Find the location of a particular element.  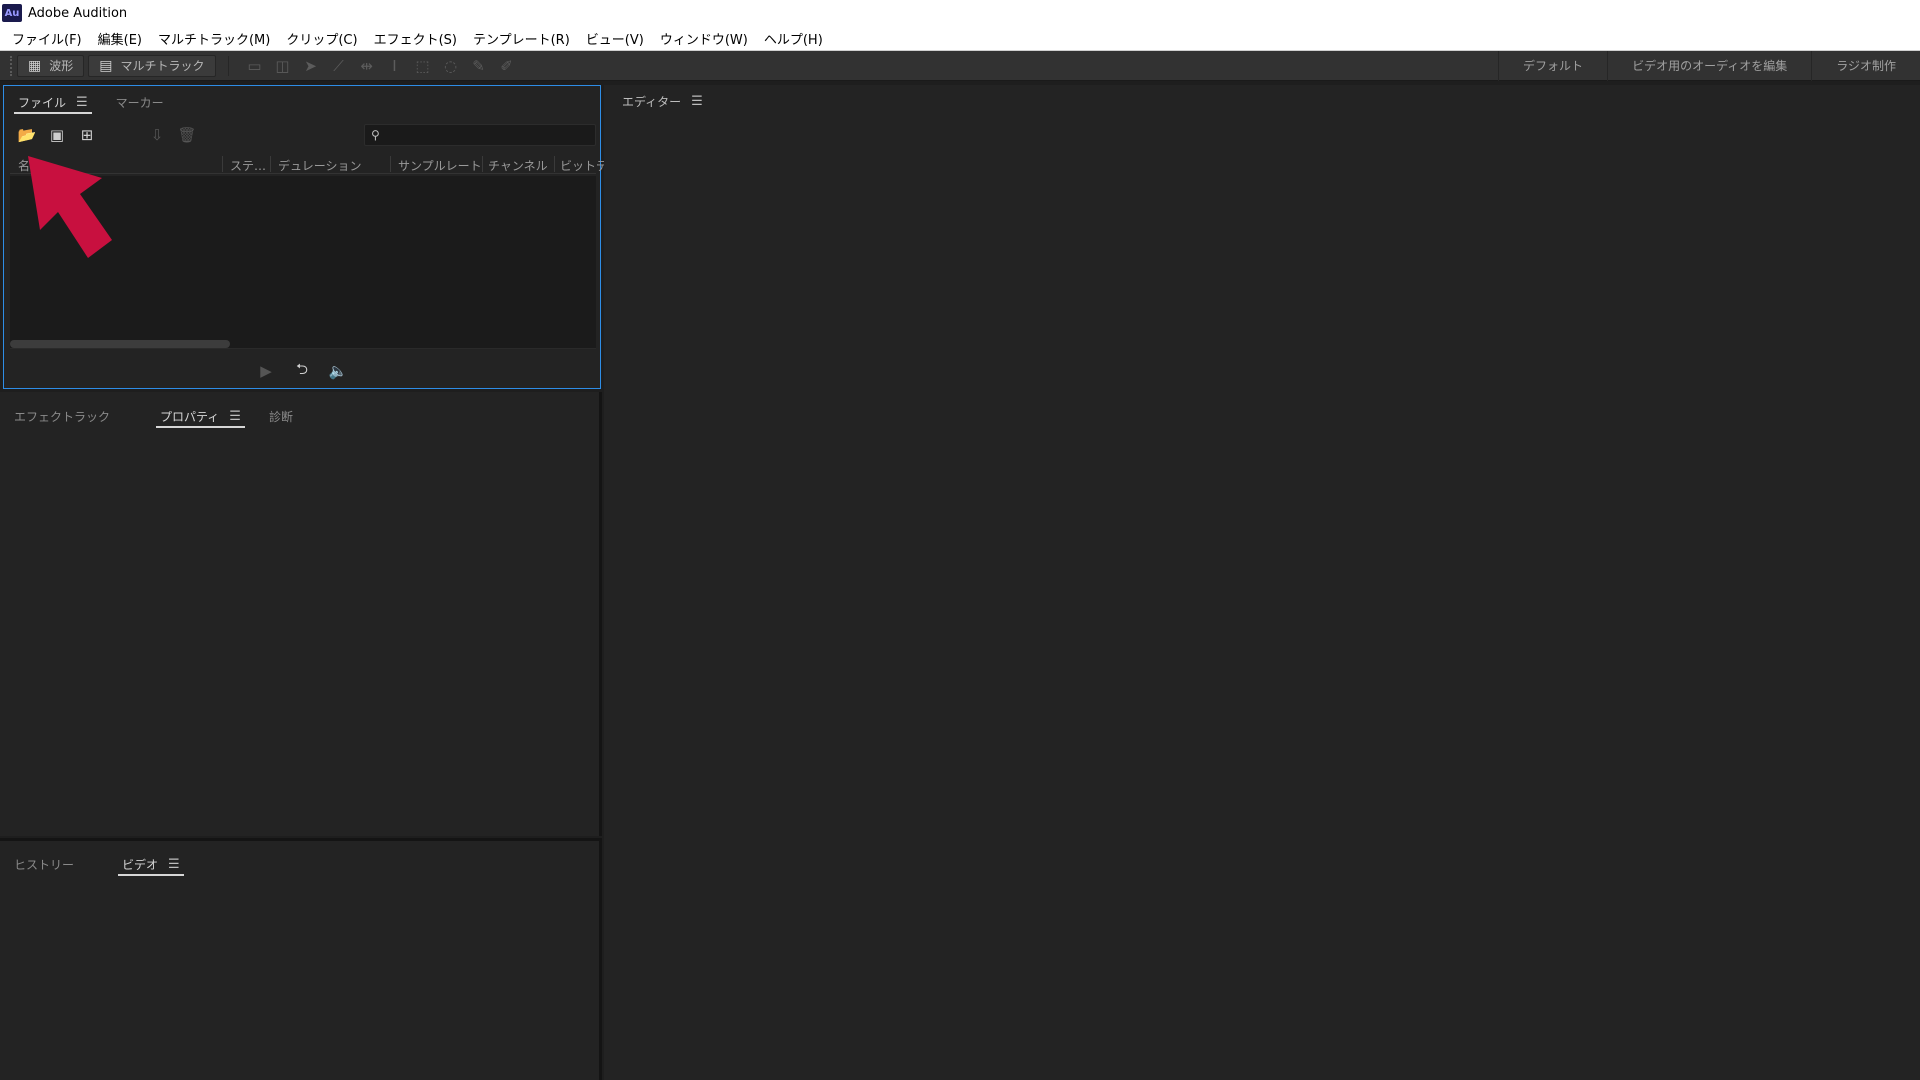

menu-window: ウィンドウ(W) is located at coordinates (704, 38).